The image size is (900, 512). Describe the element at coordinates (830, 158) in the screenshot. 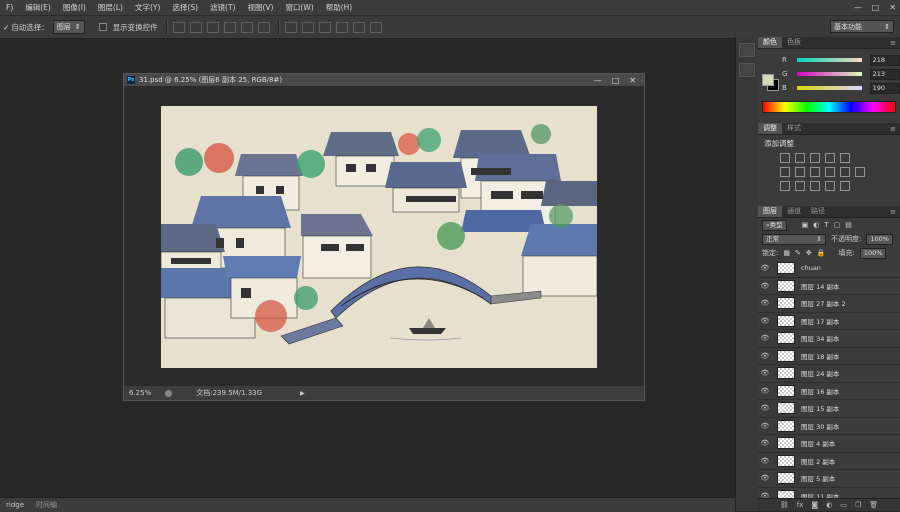

I see `exposure-icon` at that location.